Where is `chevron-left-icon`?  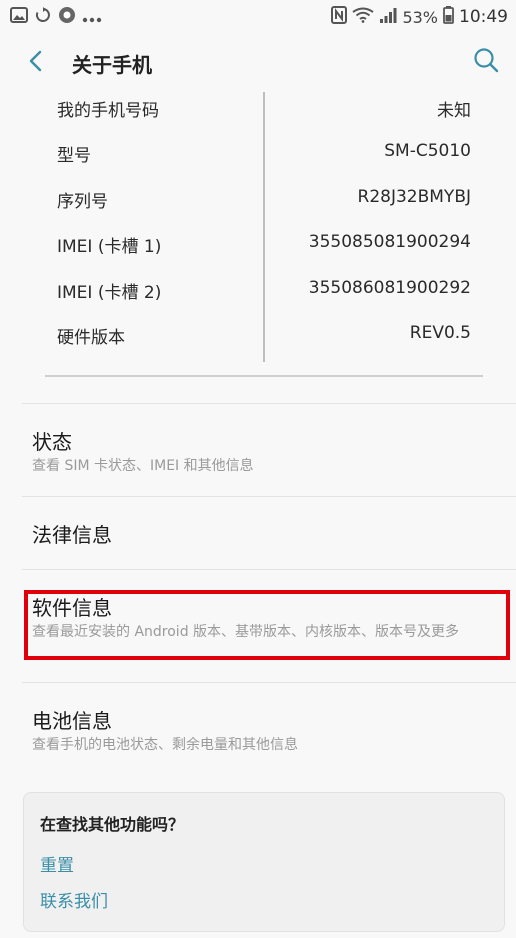 chevron-left-icon is located at coordinates (35, 63).